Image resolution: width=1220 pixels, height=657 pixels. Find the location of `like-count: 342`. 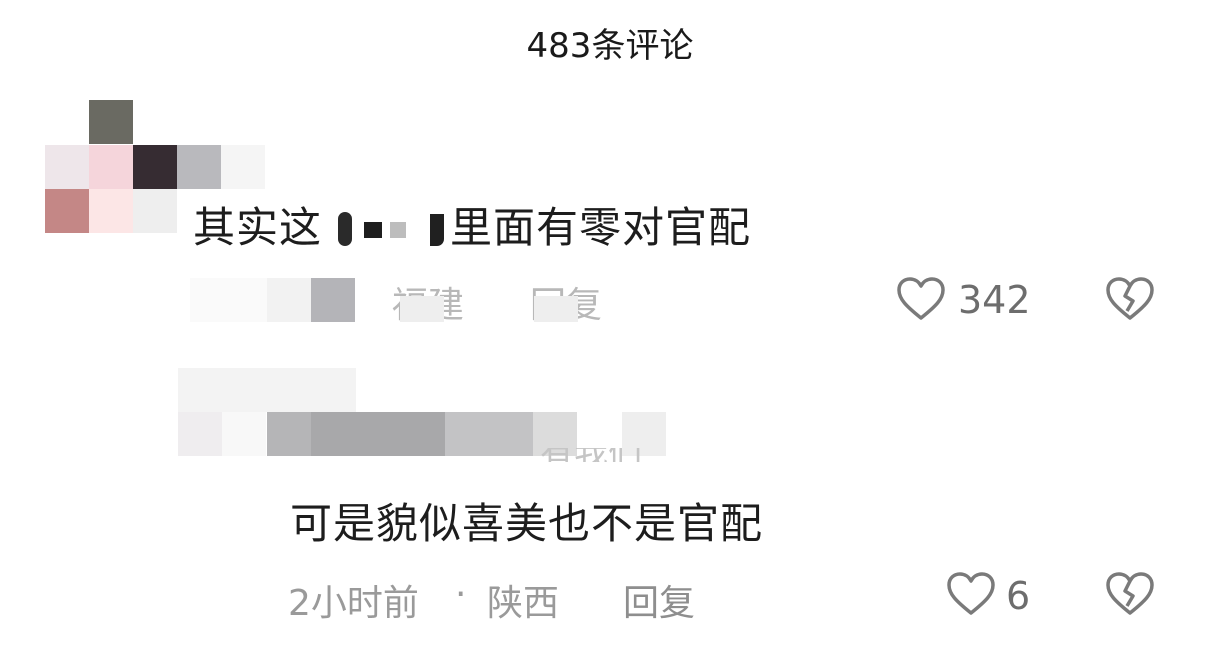

like-count: 342 is located at coordinates (994, 300).